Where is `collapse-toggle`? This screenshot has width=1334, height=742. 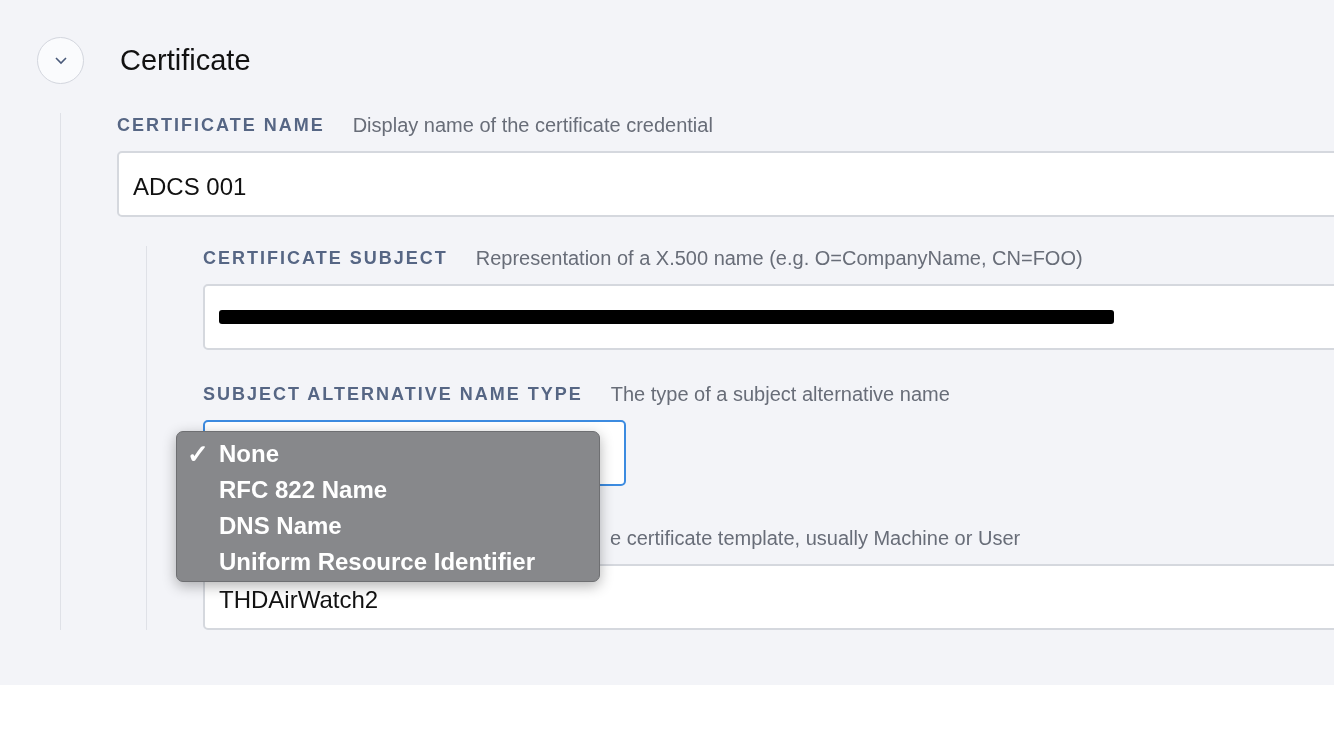
collapse-toggle is located at coordinates (60, 60).